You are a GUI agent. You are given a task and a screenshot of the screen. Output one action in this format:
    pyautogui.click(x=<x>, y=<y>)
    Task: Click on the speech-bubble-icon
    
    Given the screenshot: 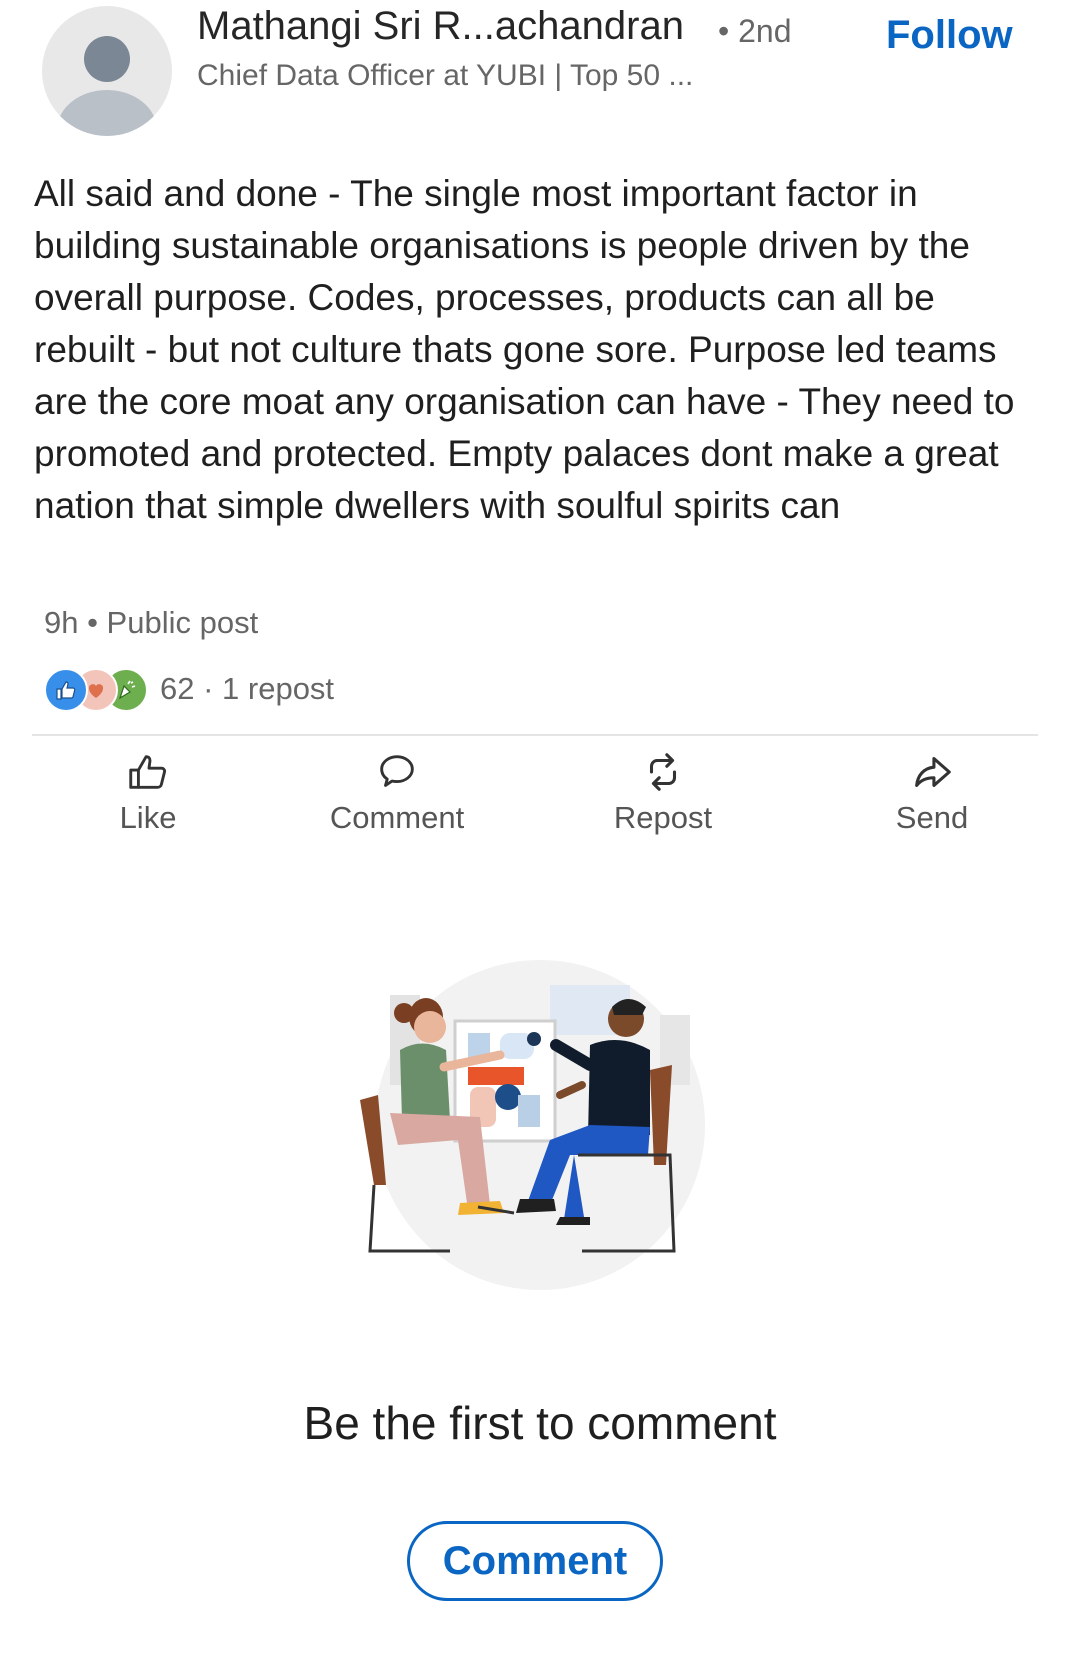 What is the action you would take?
    pyautogui.click(x=397, y=772)
    